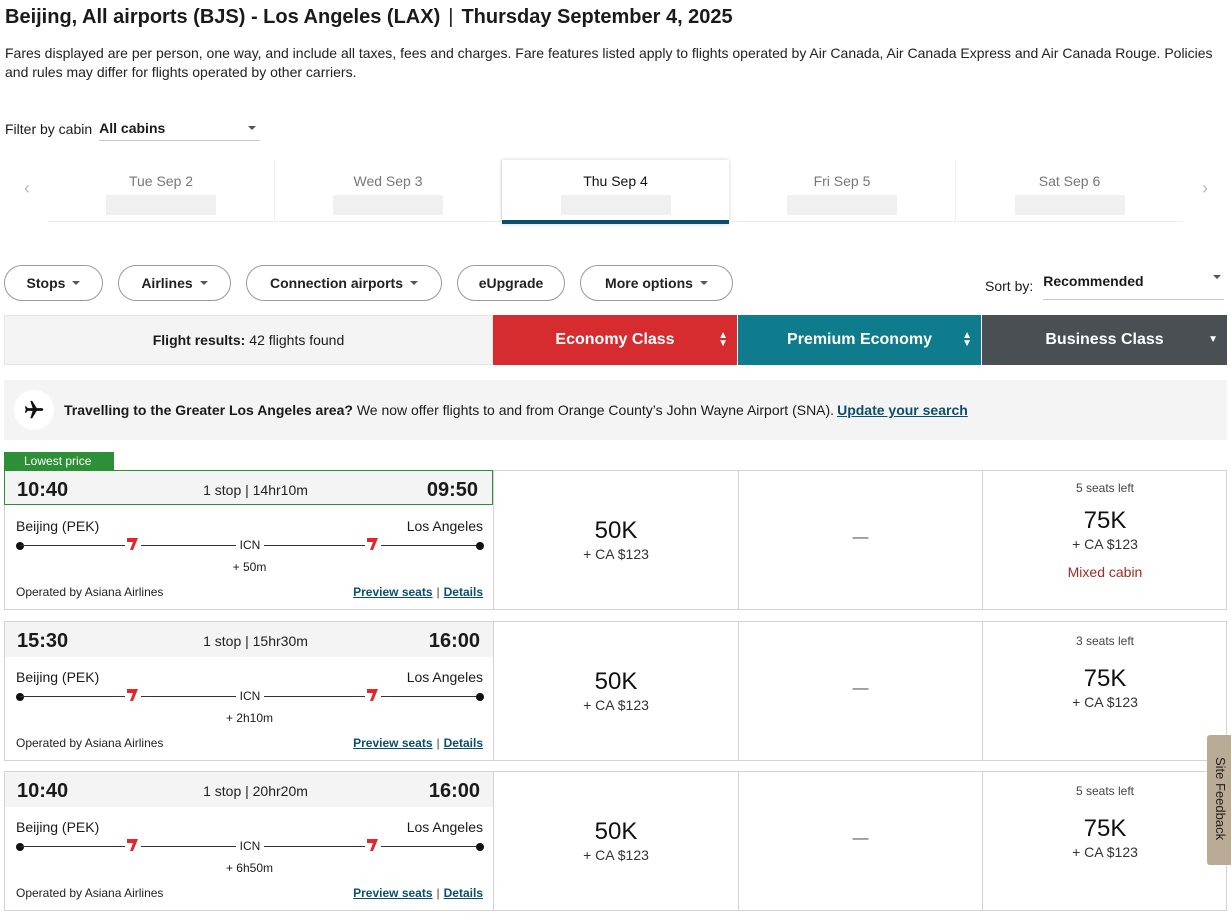 Image resolution: width=1231 pixels, height=916 pixels. I want to click on business-fare-cell: 5 seats left 75K + CA $123, so click(1104, 841).